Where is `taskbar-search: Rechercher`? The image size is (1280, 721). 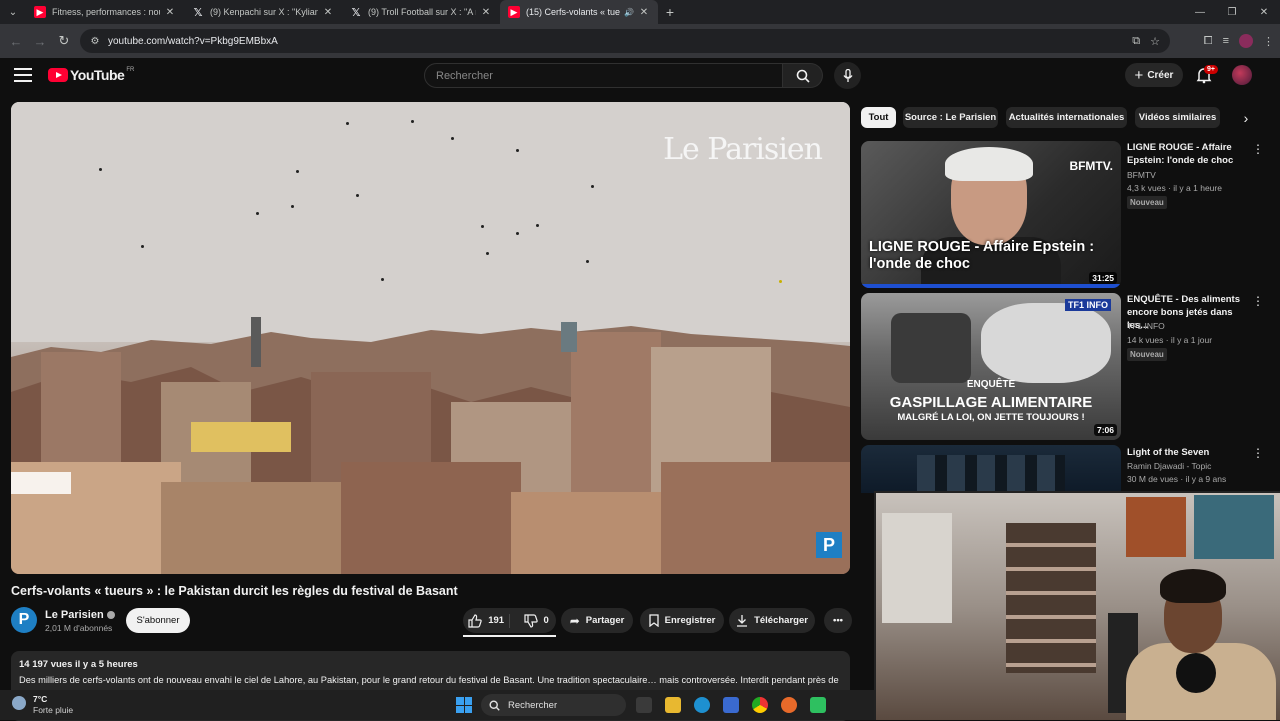
taskbar-search: Rechercher is located at coordinates (553, 705).